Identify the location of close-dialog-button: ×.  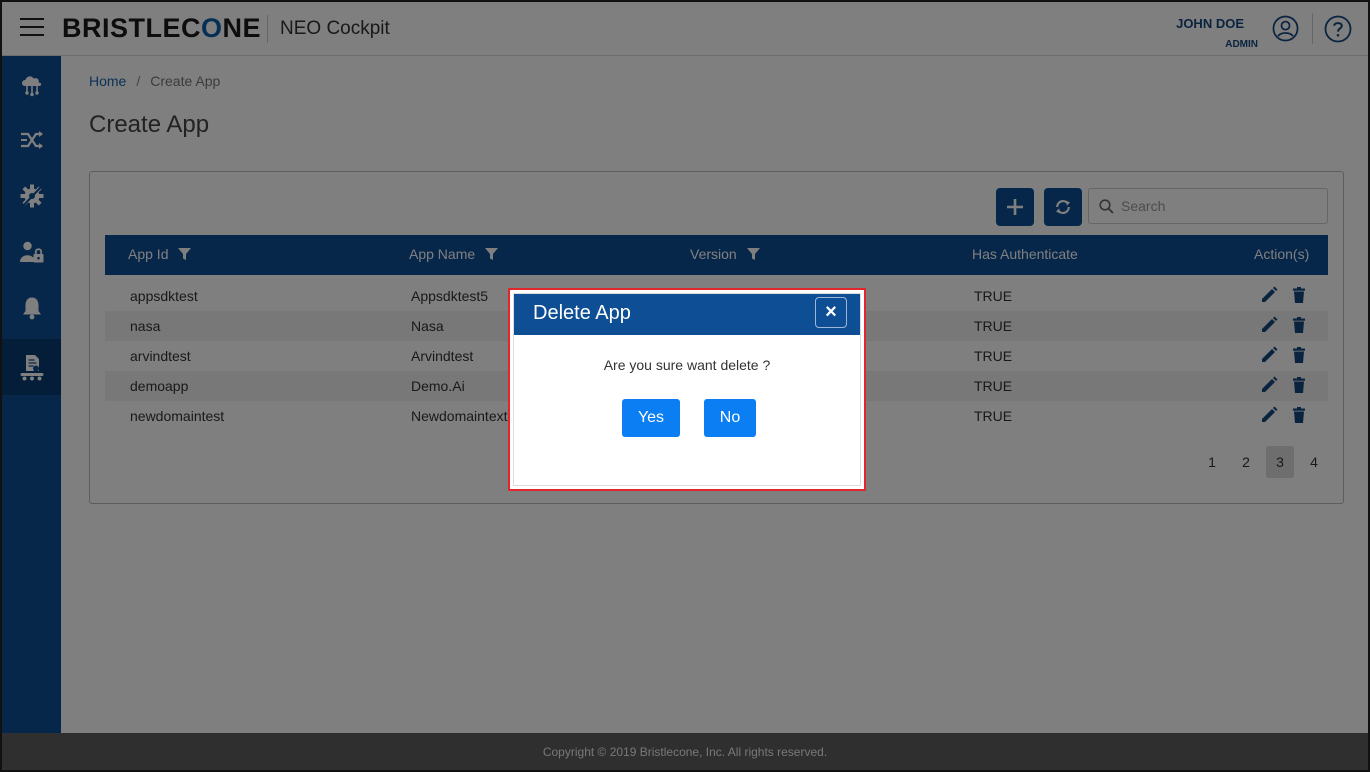
(831, 312).